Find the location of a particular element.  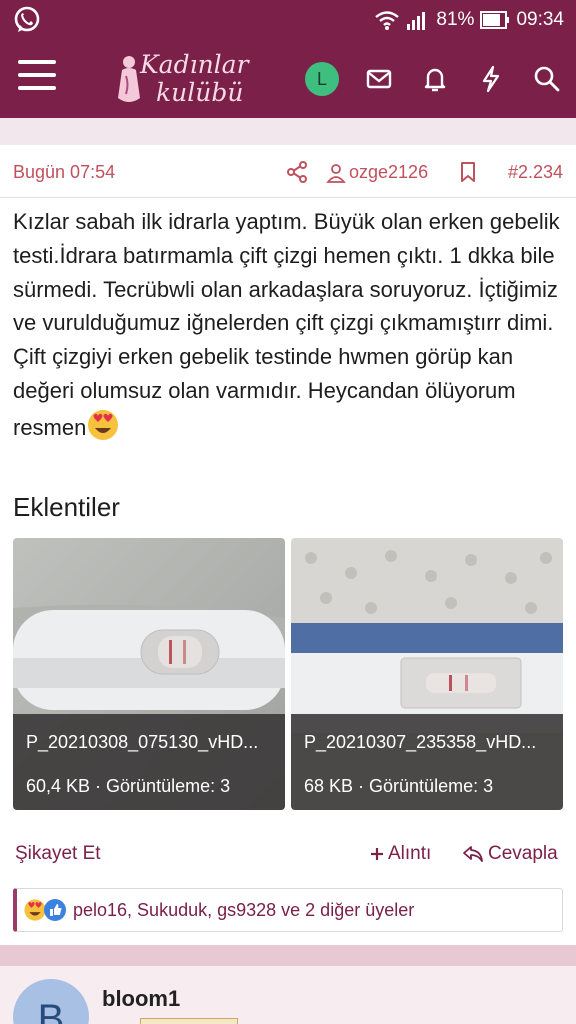

like-reaction-icon is located at coordinates (55, 910).